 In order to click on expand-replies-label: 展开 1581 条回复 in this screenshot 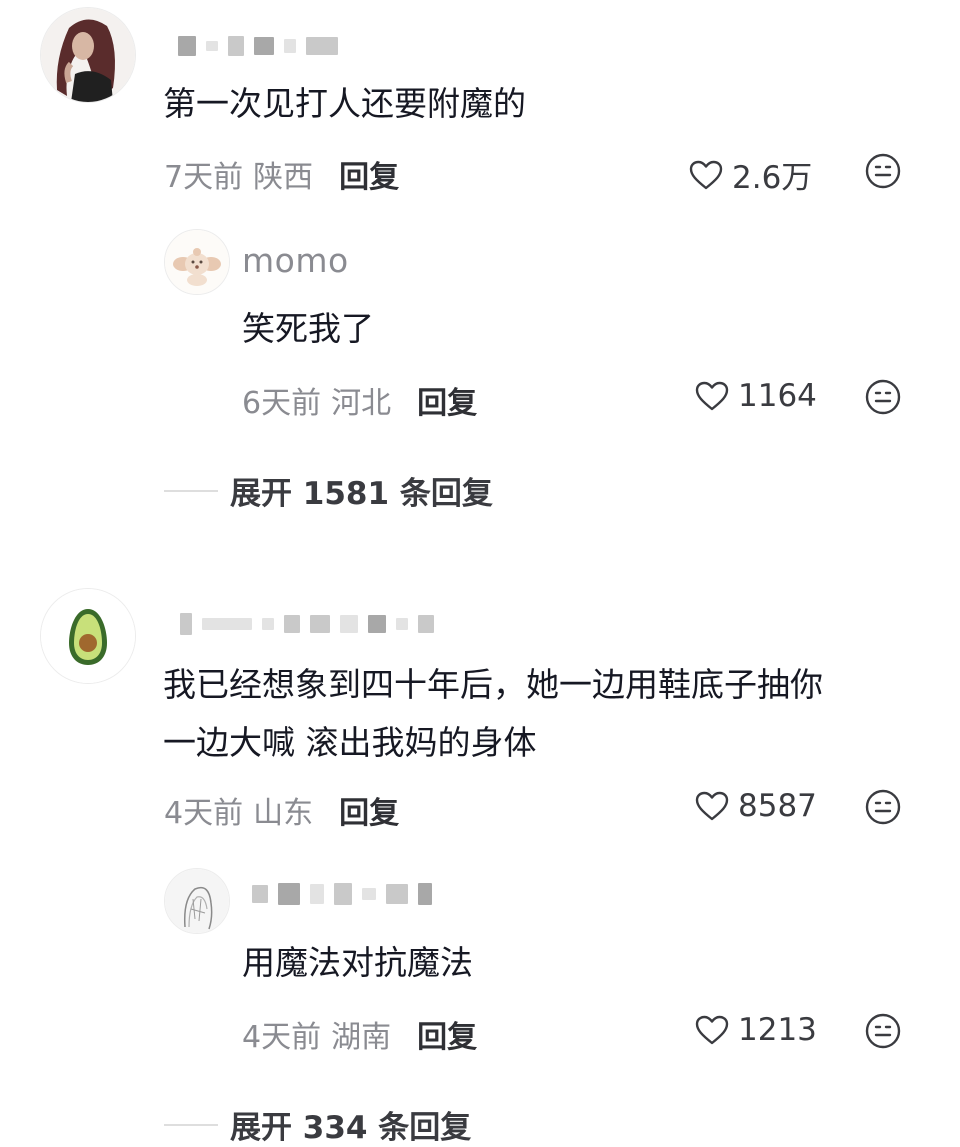, I will do `click(361, 494)`.